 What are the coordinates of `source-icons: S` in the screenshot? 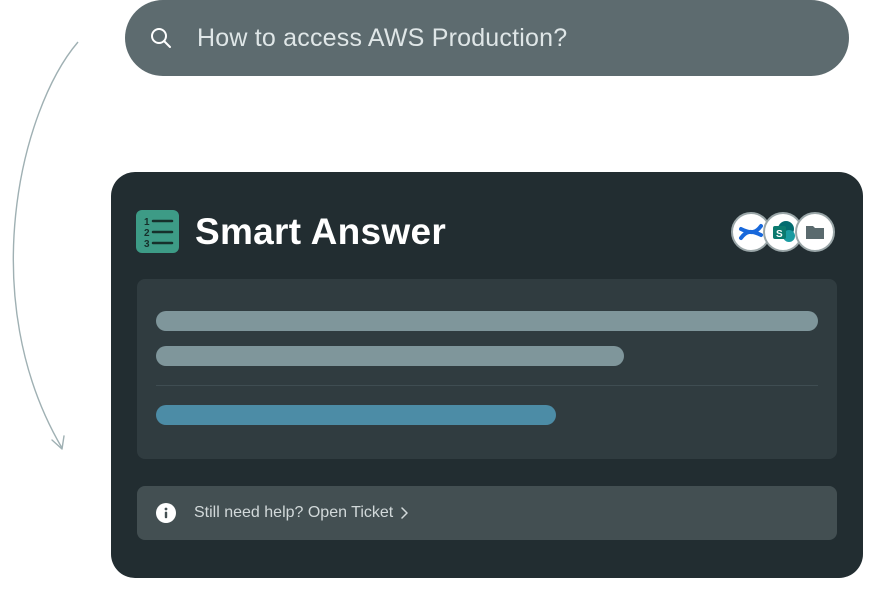 It's located at (784, 232).